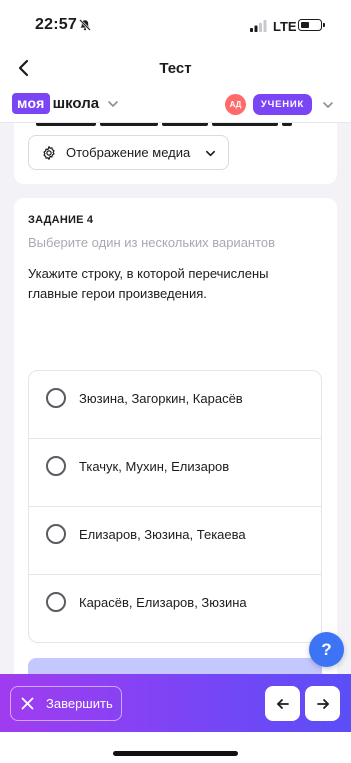 The width and height of the screenshot is (351, 763). I want to click on close-icon, so click(27, 703).